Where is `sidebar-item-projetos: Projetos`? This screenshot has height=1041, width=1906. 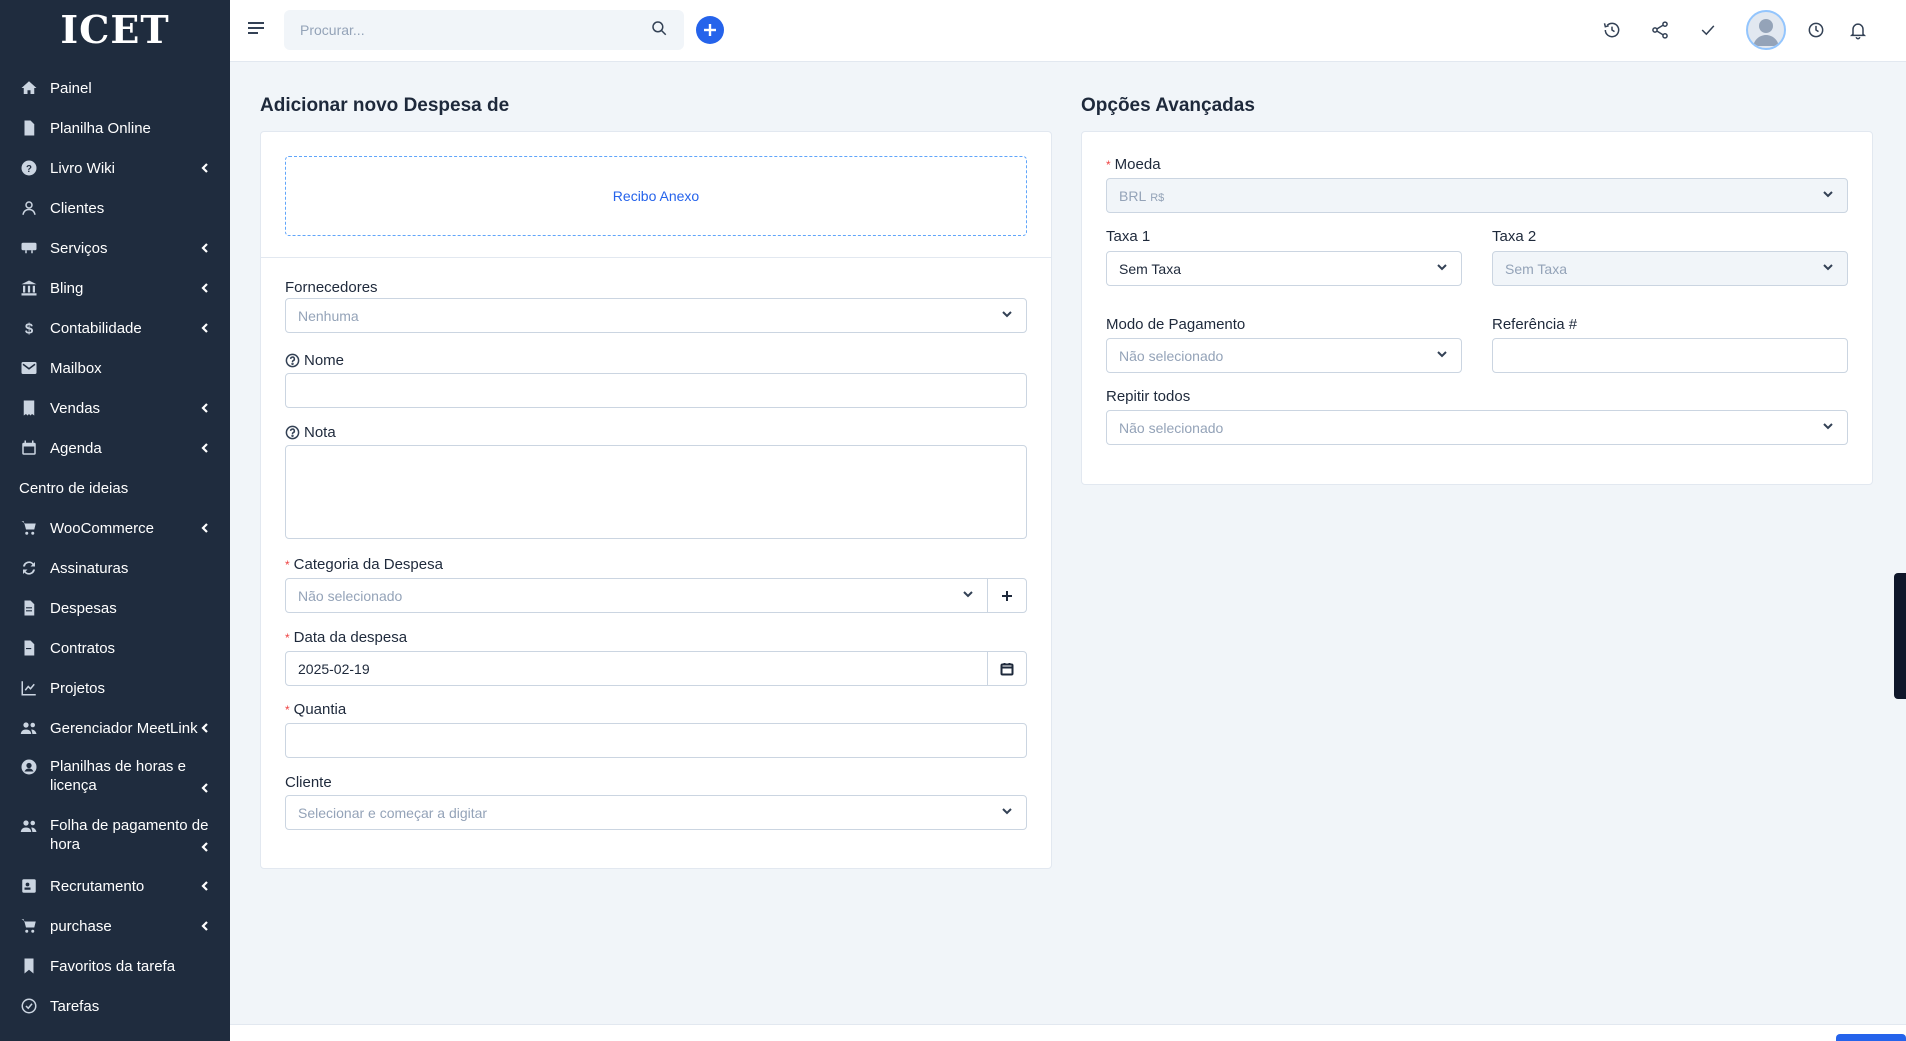 sidebar-item-projetos: Projetos is located at coordinates (115, 688).